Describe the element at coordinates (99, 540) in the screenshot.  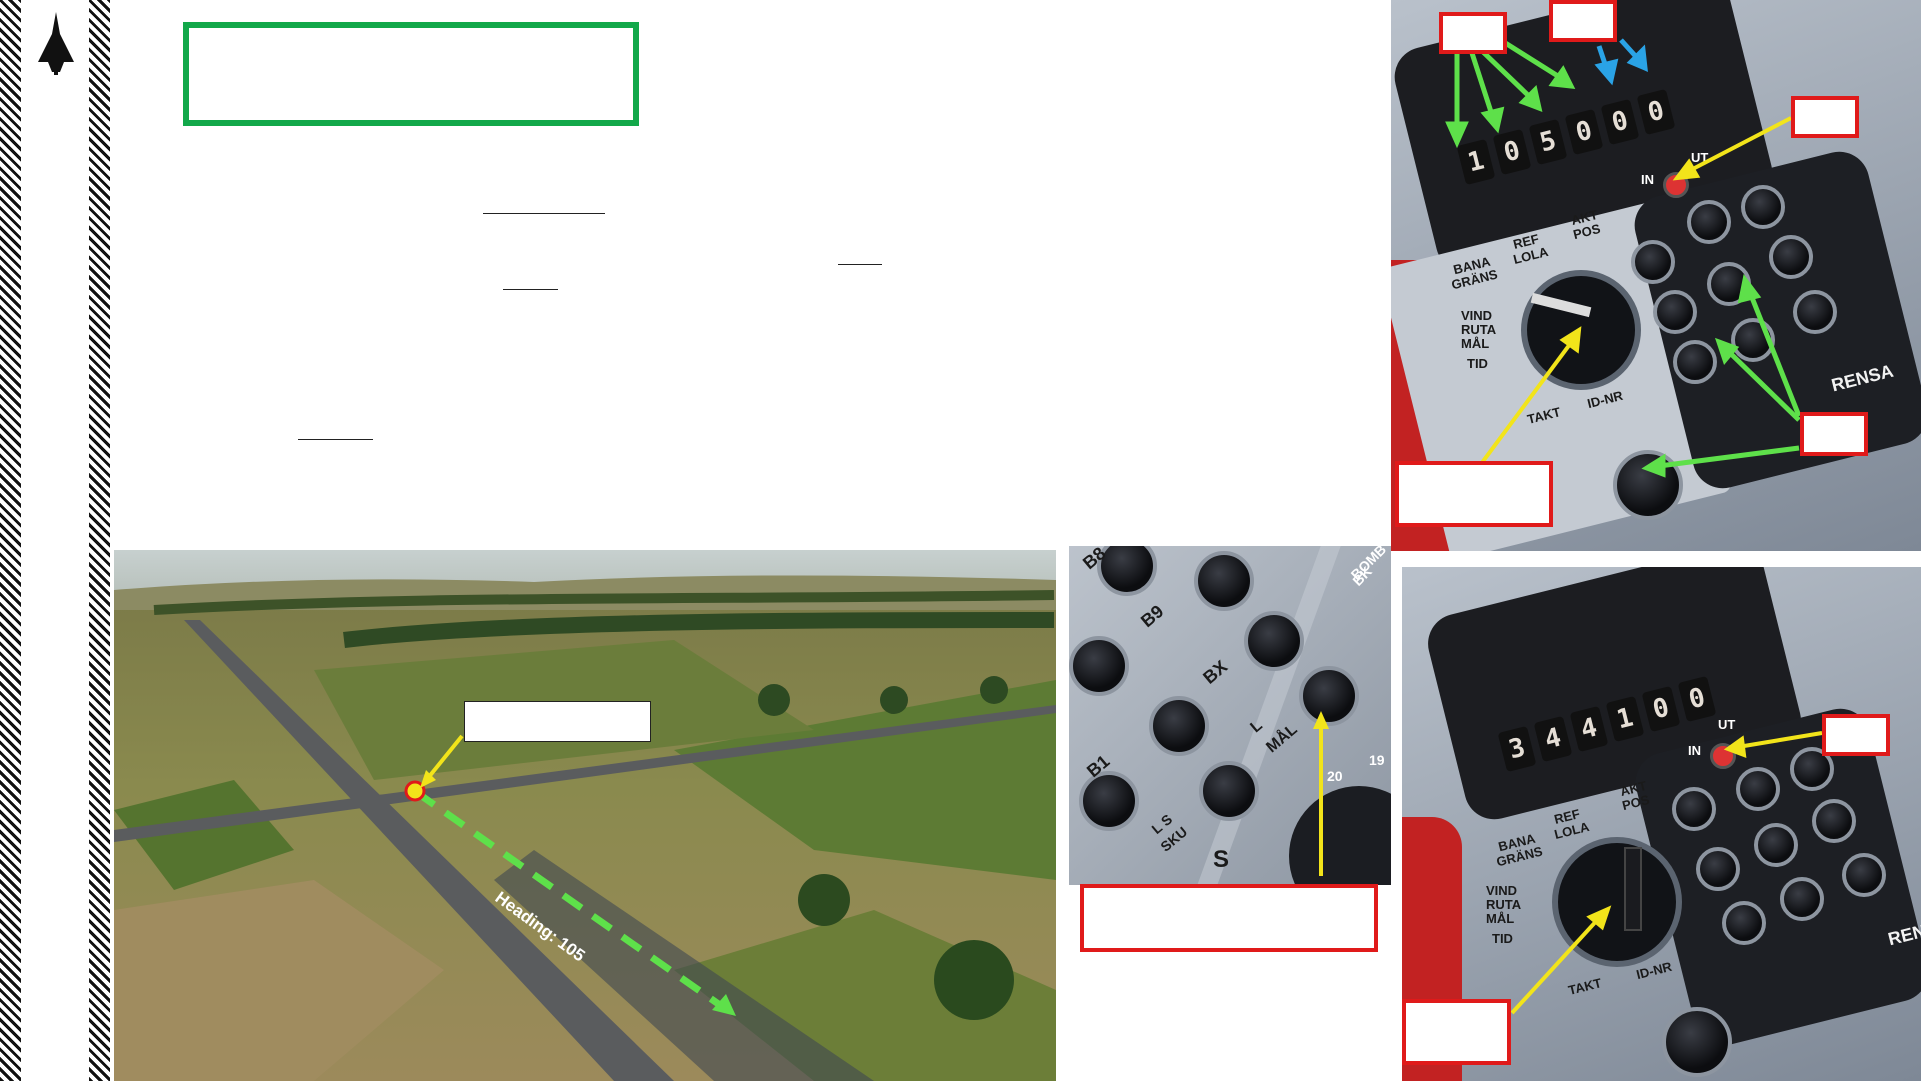
I see `sidebar-stripe-right` at that location.